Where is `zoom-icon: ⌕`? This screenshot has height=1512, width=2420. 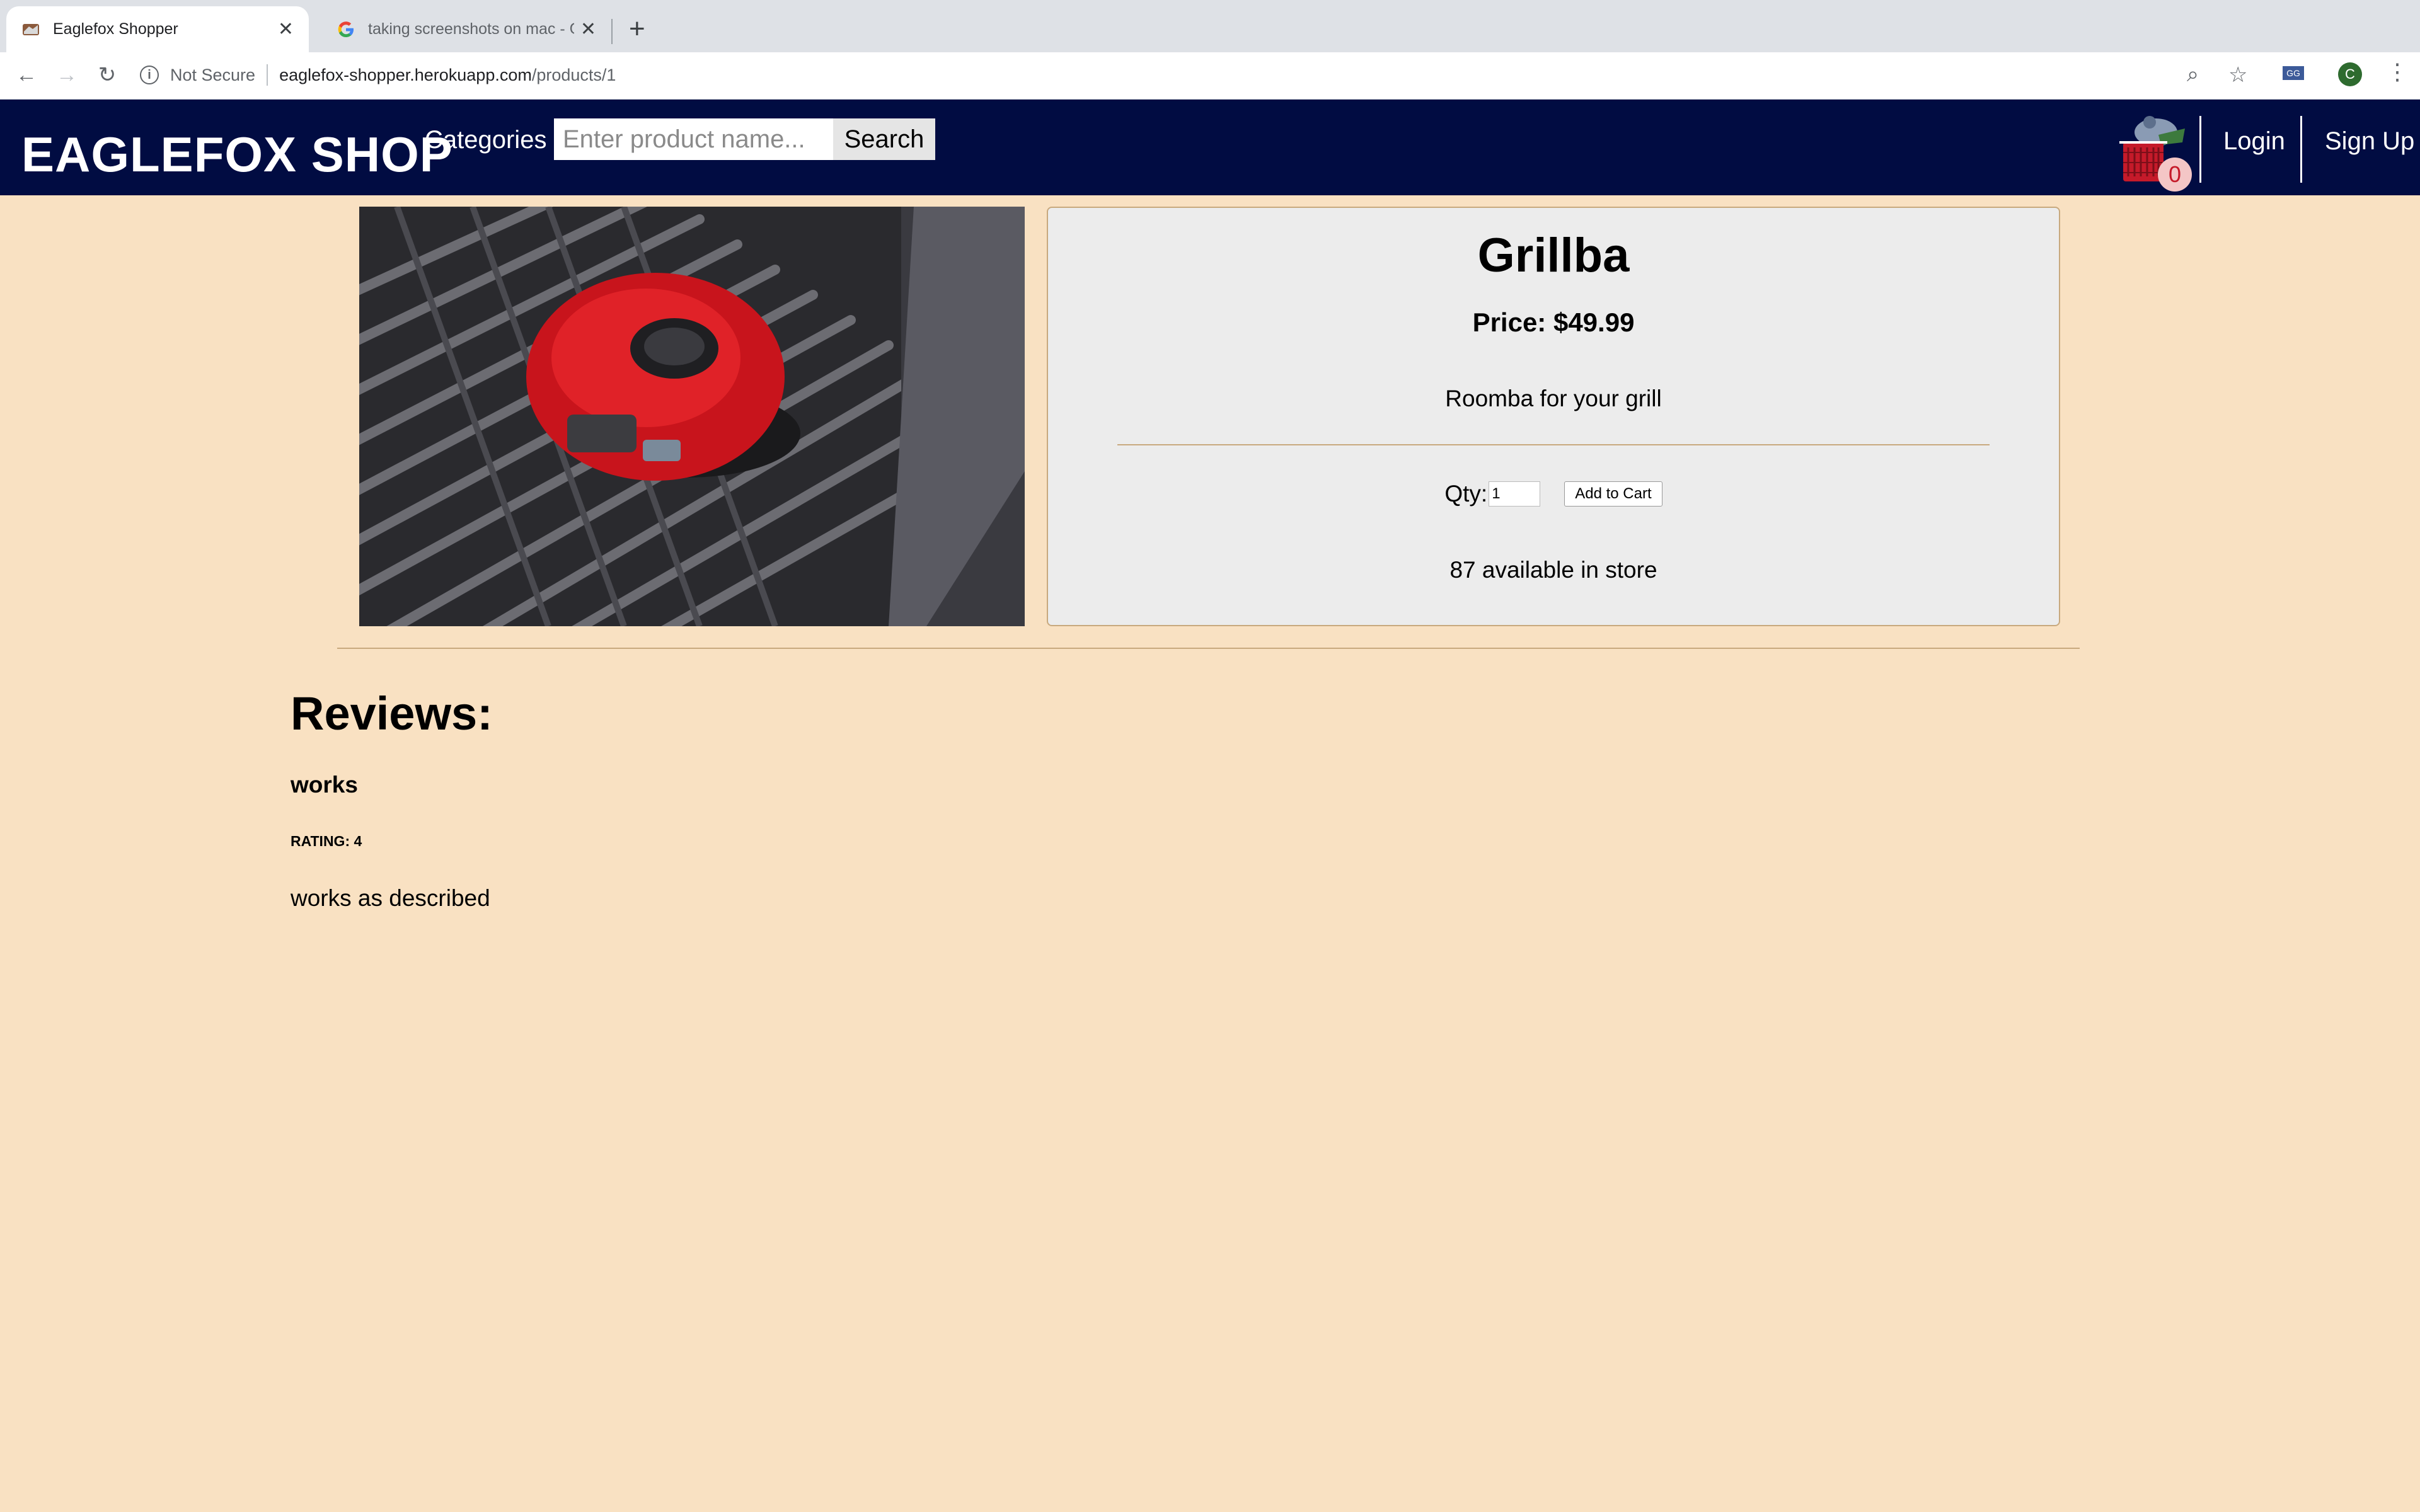 zoom-icon: ⌕ is located at coordinates (2193, 74).